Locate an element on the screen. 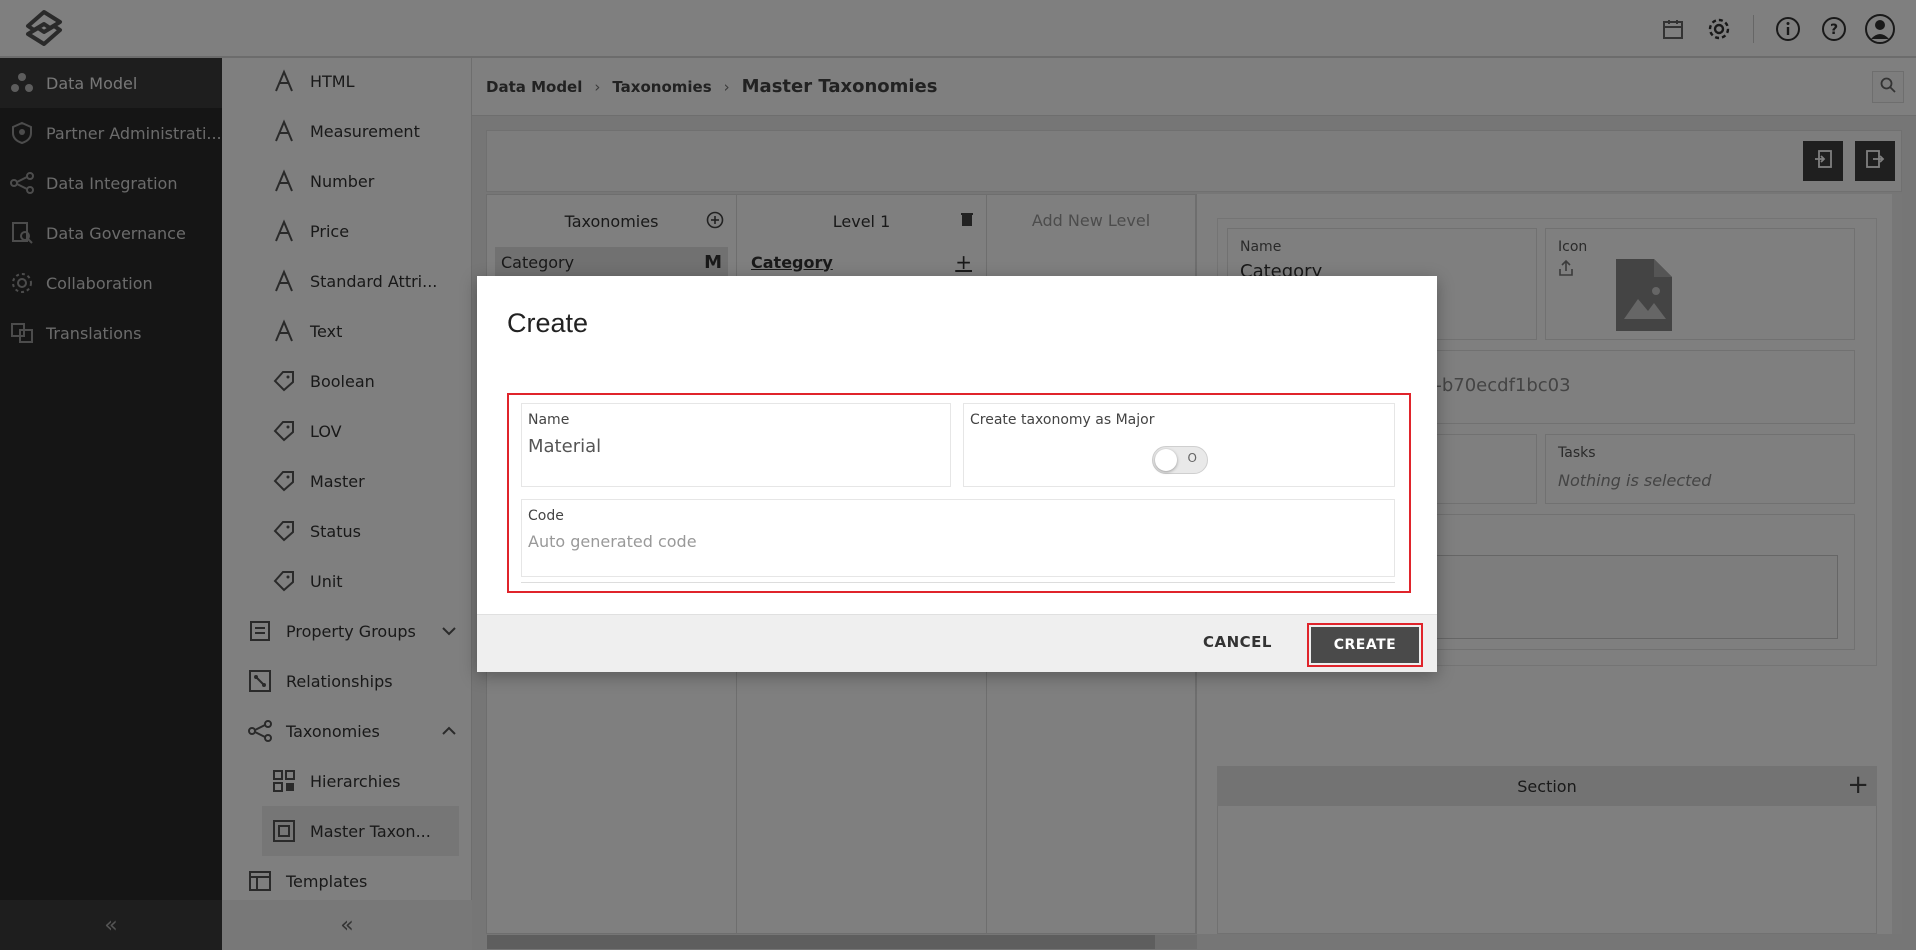 Image resolution: width=1916 pixels, height=950 pixels. code-input: Auto generated code is located at coordinates (961, 541).